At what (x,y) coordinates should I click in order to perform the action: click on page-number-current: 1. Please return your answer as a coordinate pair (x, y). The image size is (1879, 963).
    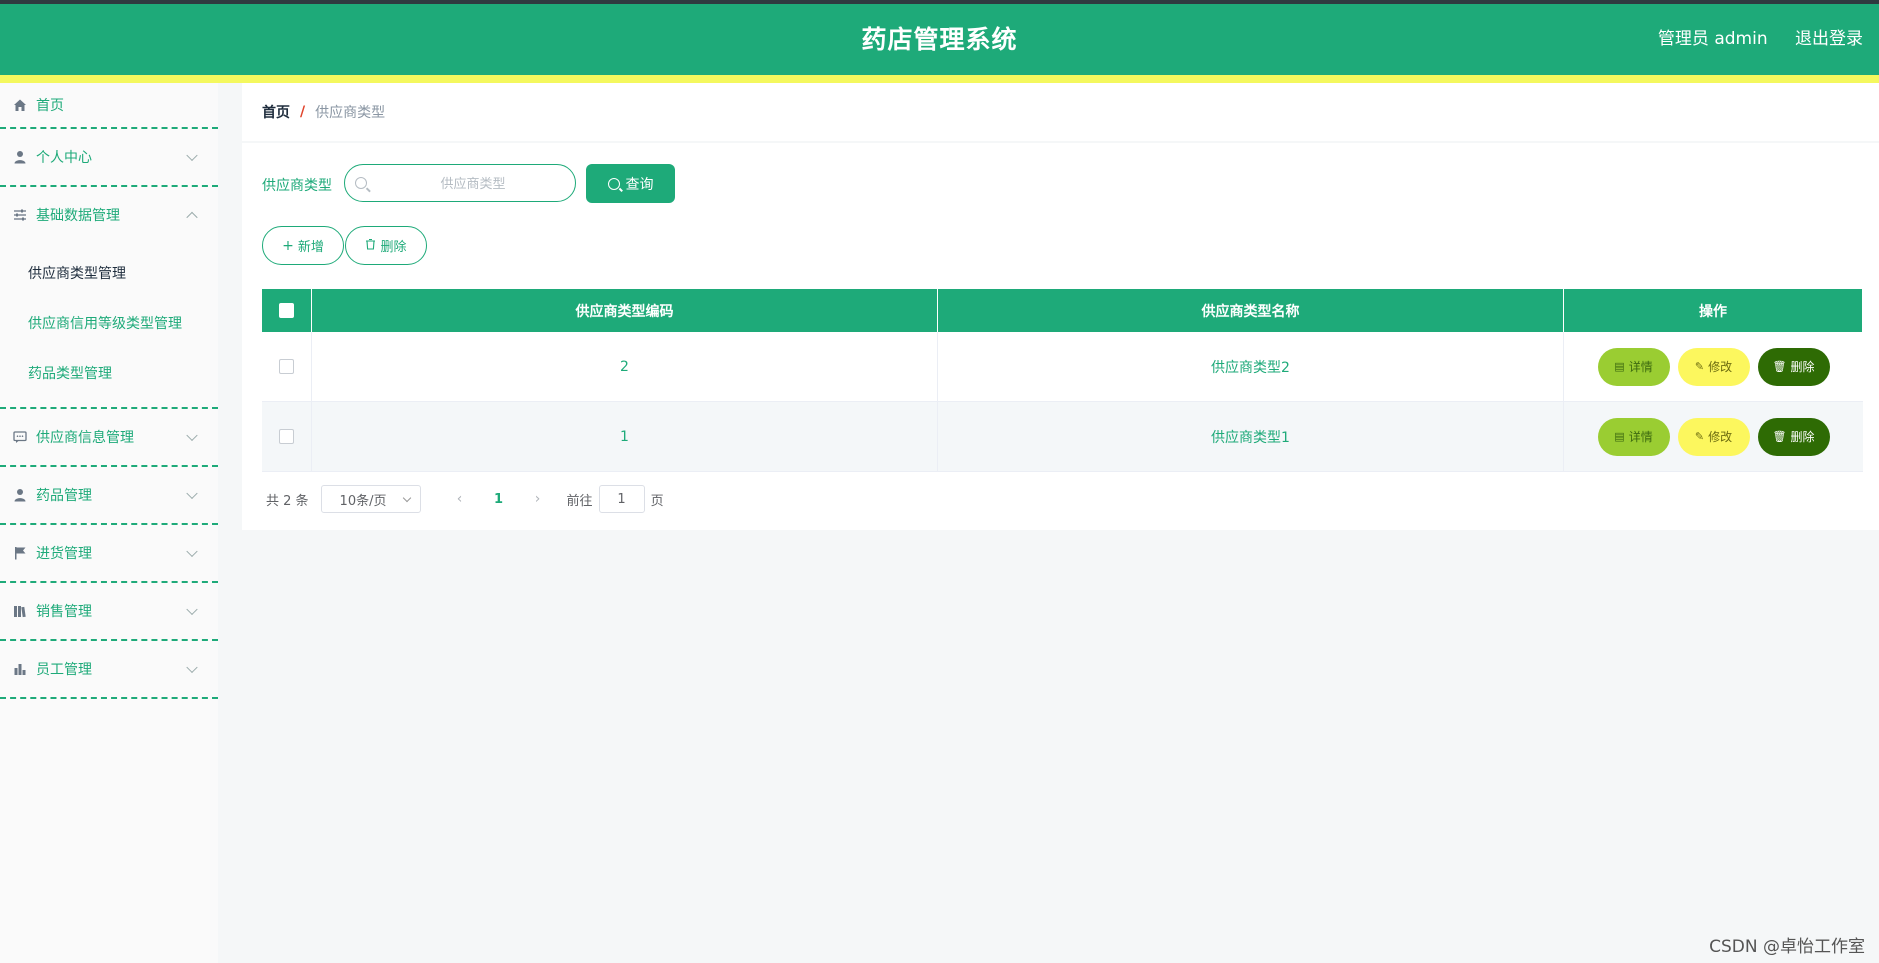
    Looking at the image, I should click on (499, 499).